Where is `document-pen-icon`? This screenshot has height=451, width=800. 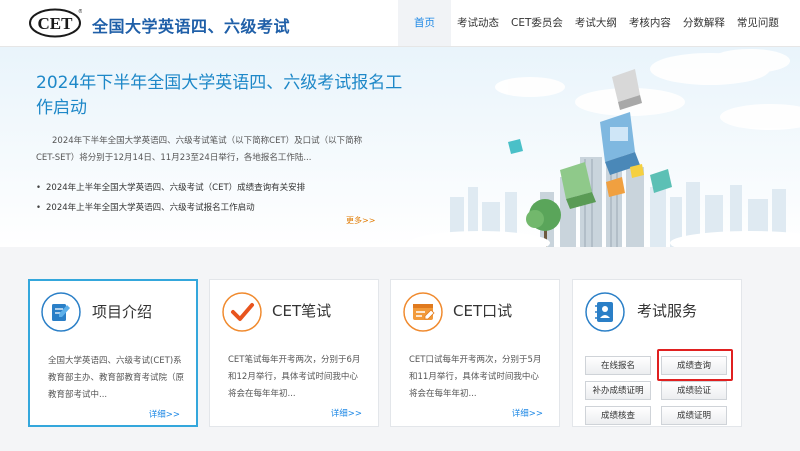
document-pen-icon is located at coordinates (61, 312).